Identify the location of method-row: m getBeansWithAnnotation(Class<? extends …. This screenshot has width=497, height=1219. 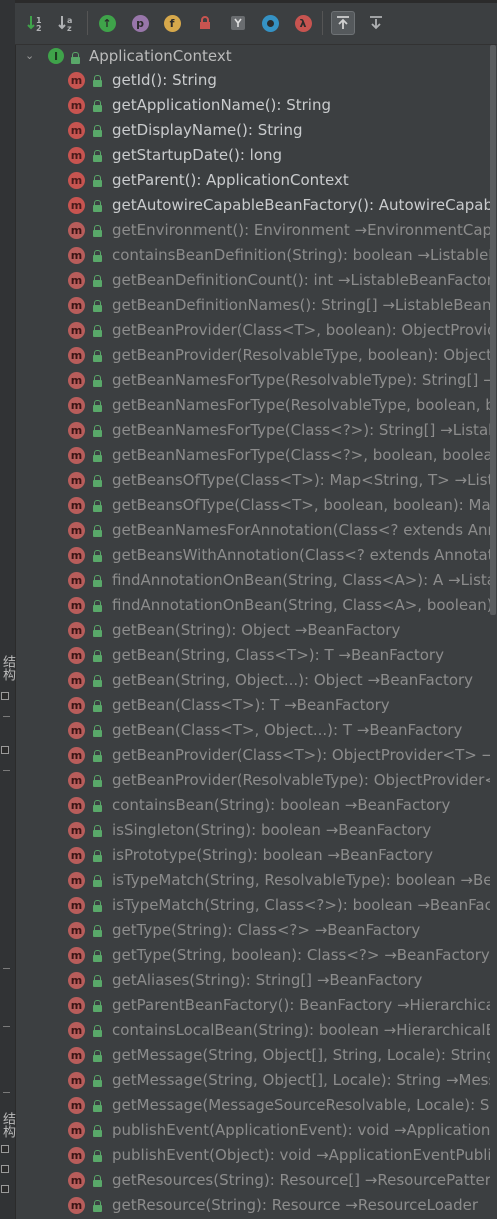
(256, 555).